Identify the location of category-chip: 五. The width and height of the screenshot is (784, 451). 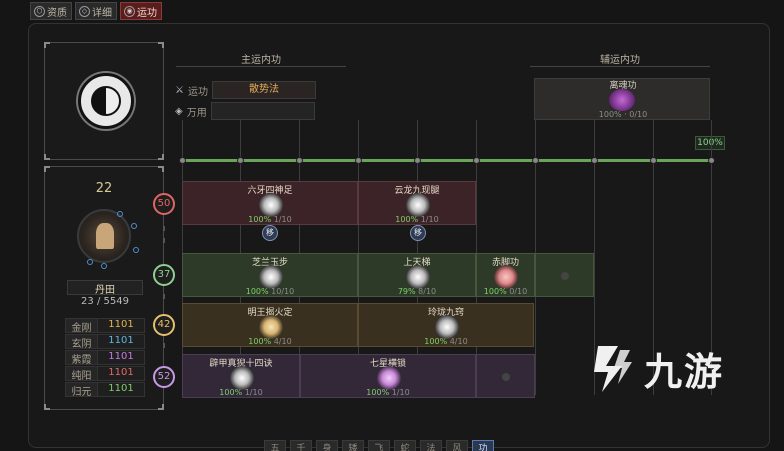
(275, 445).